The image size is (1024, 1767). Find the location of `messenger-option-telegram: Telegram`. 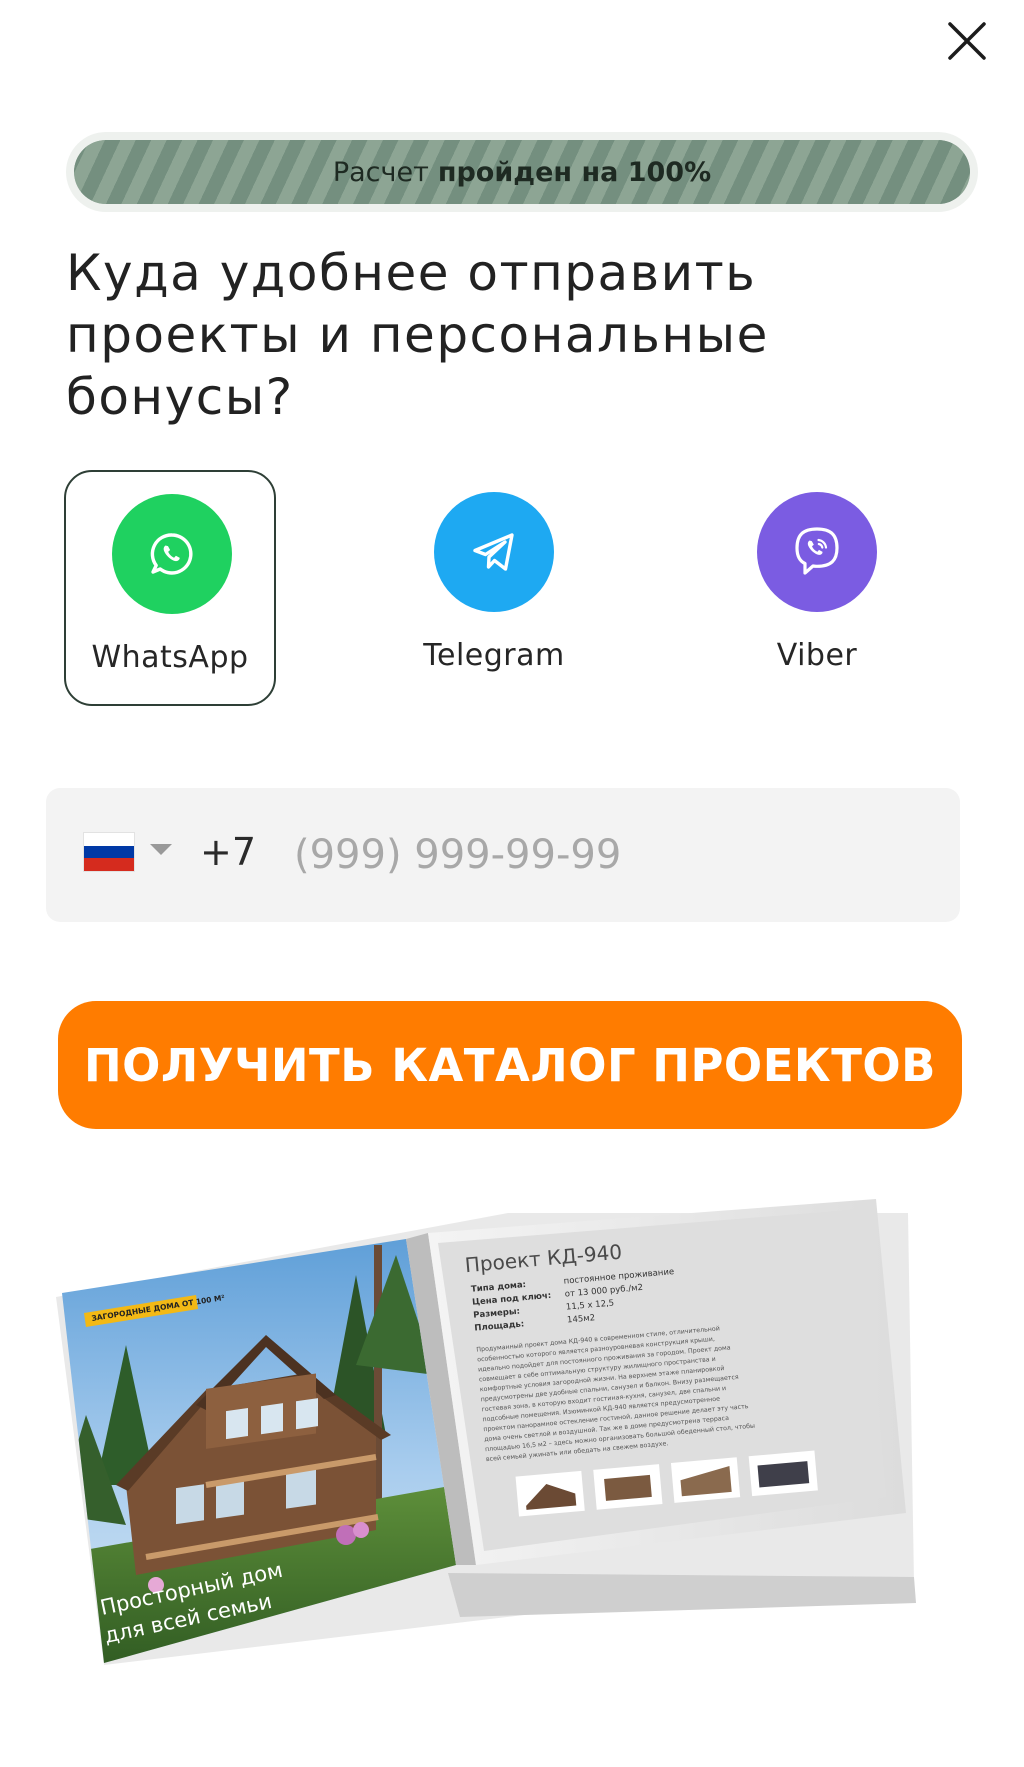

messenger-option-telegram: Telegram is located at coordinates (494, 588).